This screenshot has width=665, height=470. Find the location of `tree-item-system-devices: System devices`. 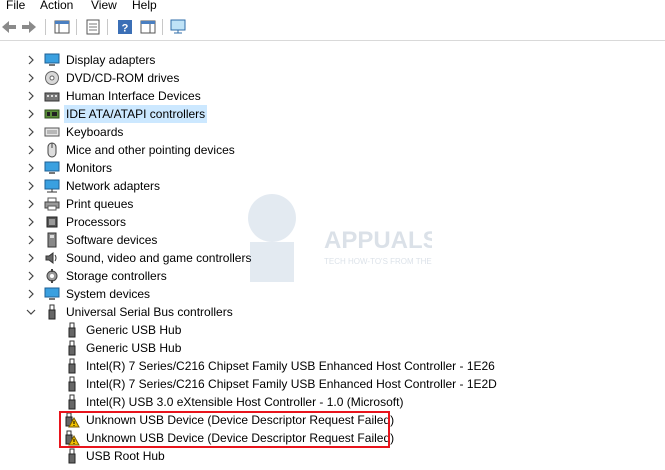

tree-item-system-devices: System devices is located at coordinates (89, 294).